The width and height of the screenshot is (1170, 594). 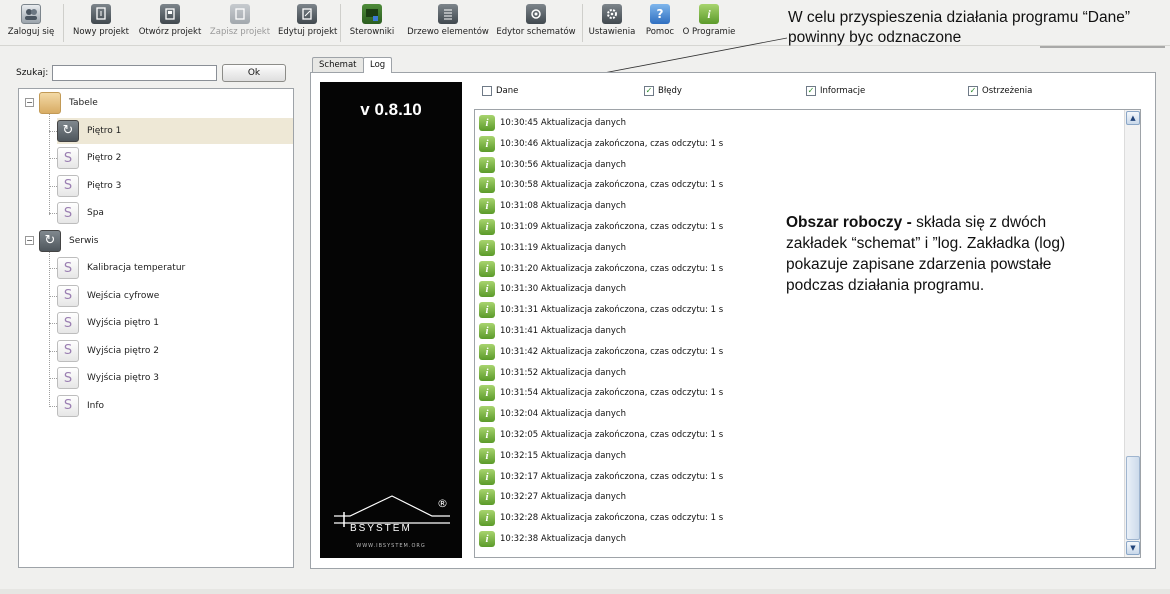 I want to click on settings-button: Ustawienia, so click(x=612, y=19).